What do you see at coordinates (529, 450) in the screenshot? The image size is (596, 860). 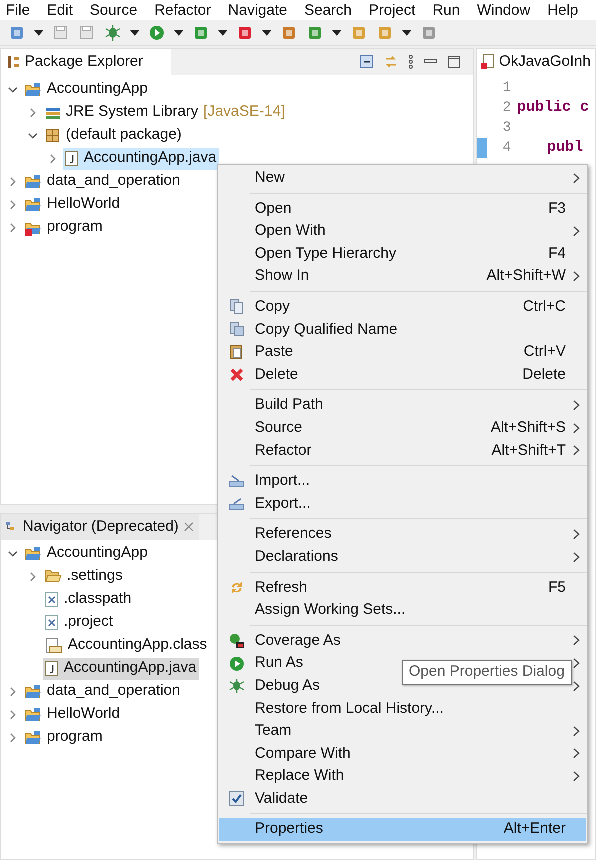 I see `shortcut-label: Alt+Shift+T` at bounding box center [529, 450].